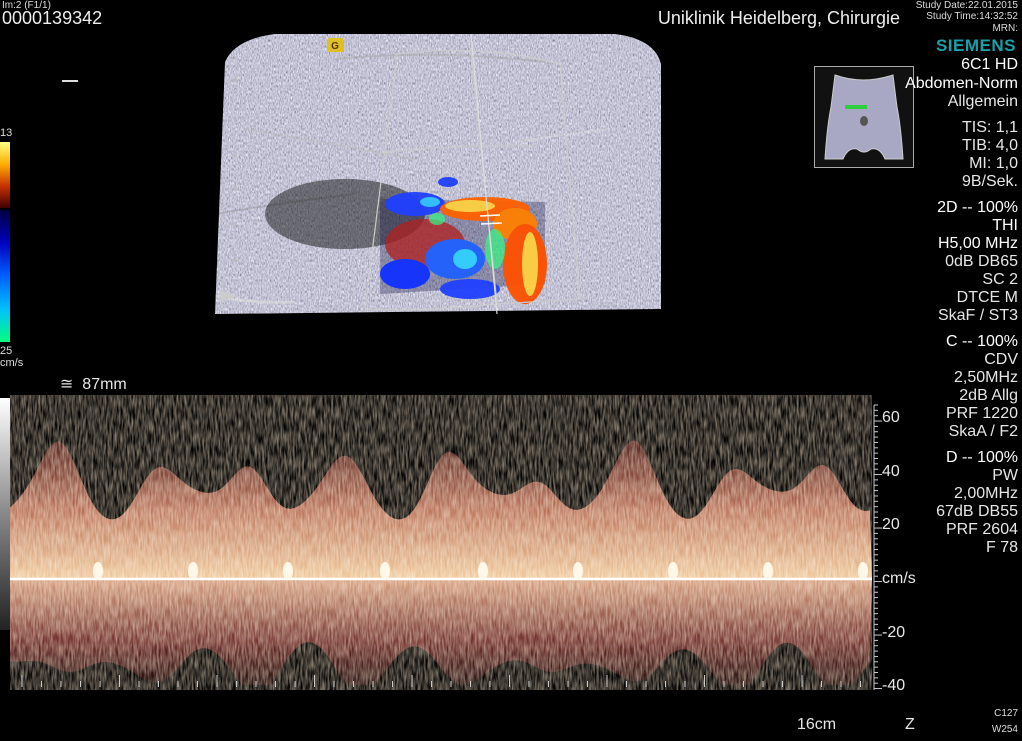  Describe the element at coordinates (1001, 547) in the screenshot. I see `mode-d-filter: F 78` at that location.